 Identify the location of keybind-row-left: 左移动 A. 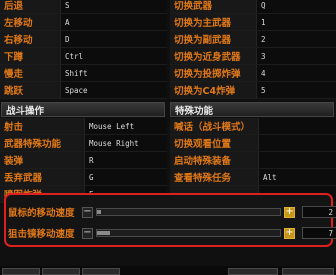
(83, 22).